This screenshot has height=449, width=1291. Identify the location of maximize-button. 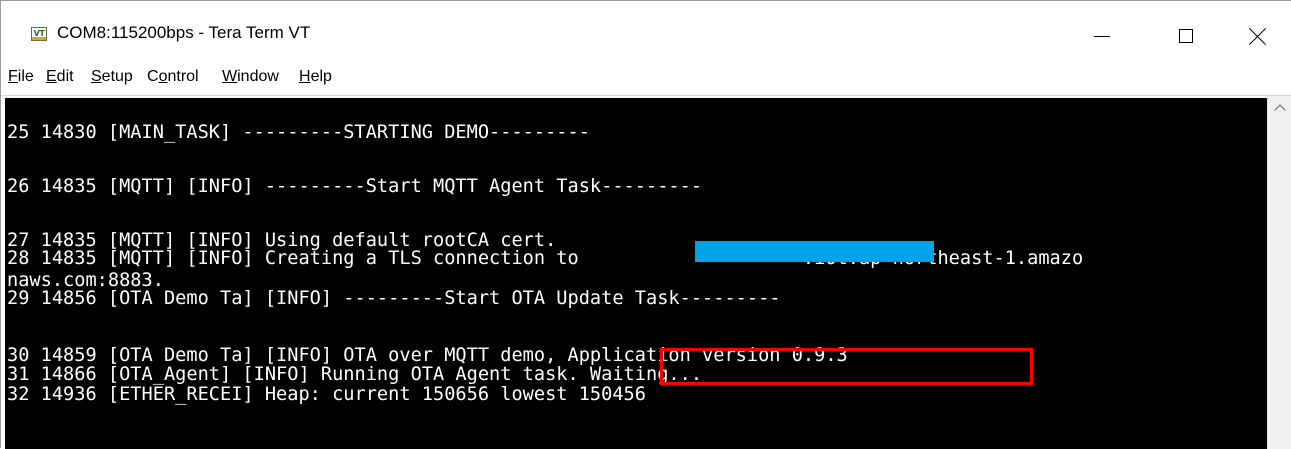
(1186, 36).